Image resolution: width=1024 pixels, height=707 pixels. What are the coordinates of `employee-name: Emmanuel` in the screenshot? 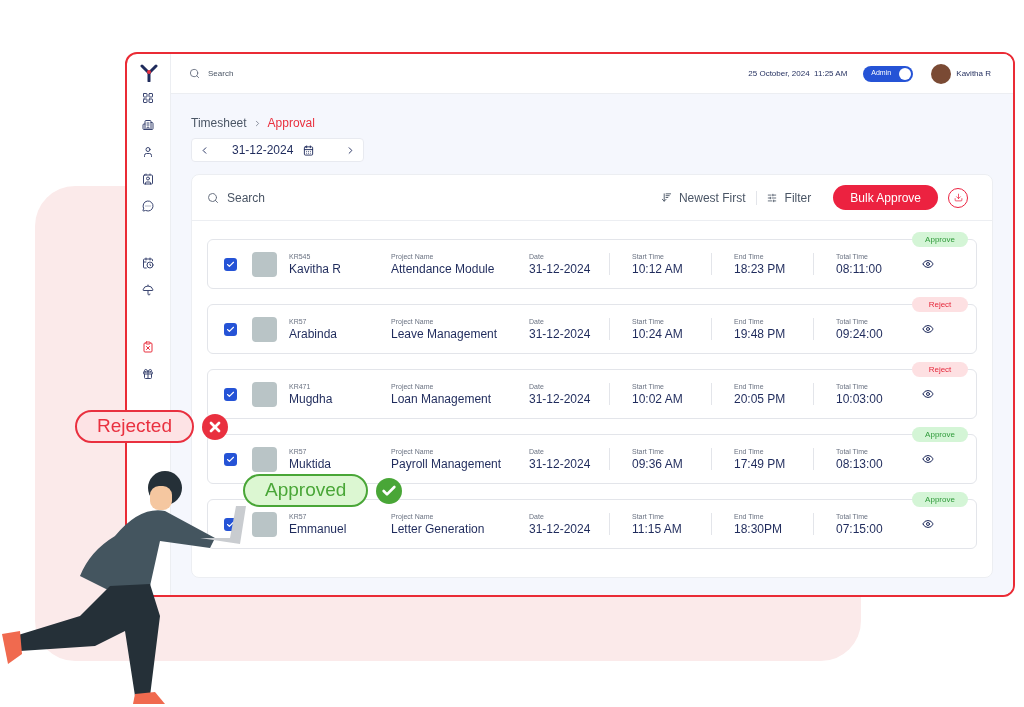 It's located at (318, 529).